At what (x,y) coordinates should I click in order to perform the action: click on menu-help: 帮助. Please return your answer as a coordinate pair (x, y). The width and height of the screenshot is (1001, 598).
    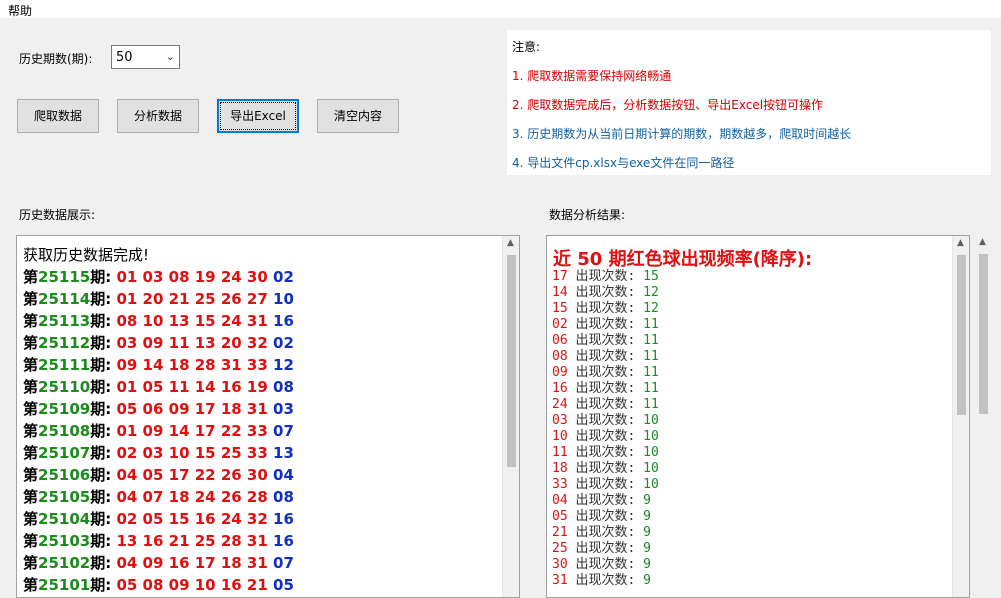
    Looking at the image, I should click on (20, 10).